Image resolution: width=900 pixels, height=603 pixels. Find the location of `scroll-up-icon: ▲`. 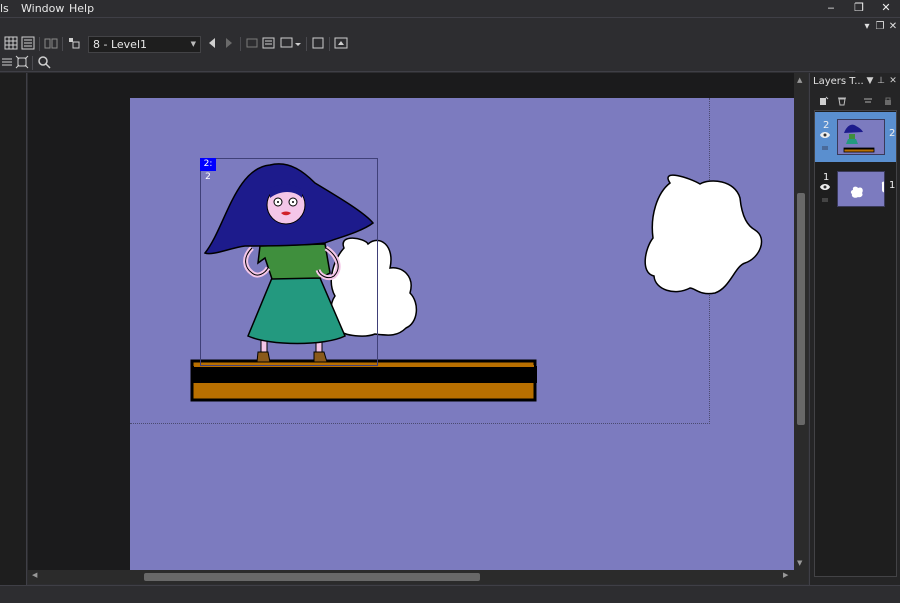

scroll-up-icon: ▲ is located at coordinates (799, 80).